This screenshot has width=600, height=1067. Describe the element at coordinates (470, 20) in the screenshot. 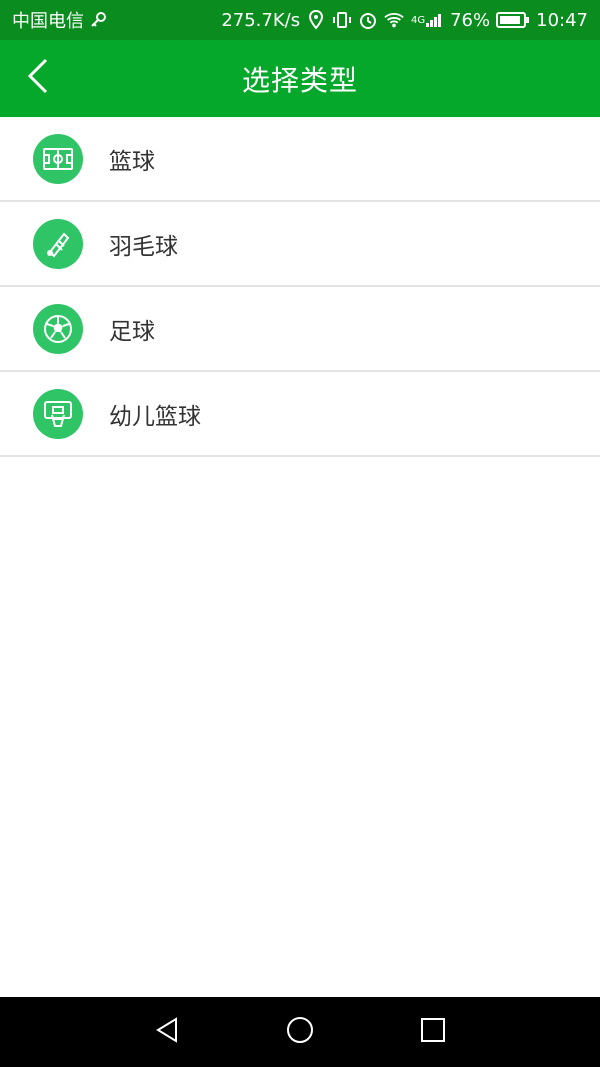

I see `battery-percent: 76%` at that location.